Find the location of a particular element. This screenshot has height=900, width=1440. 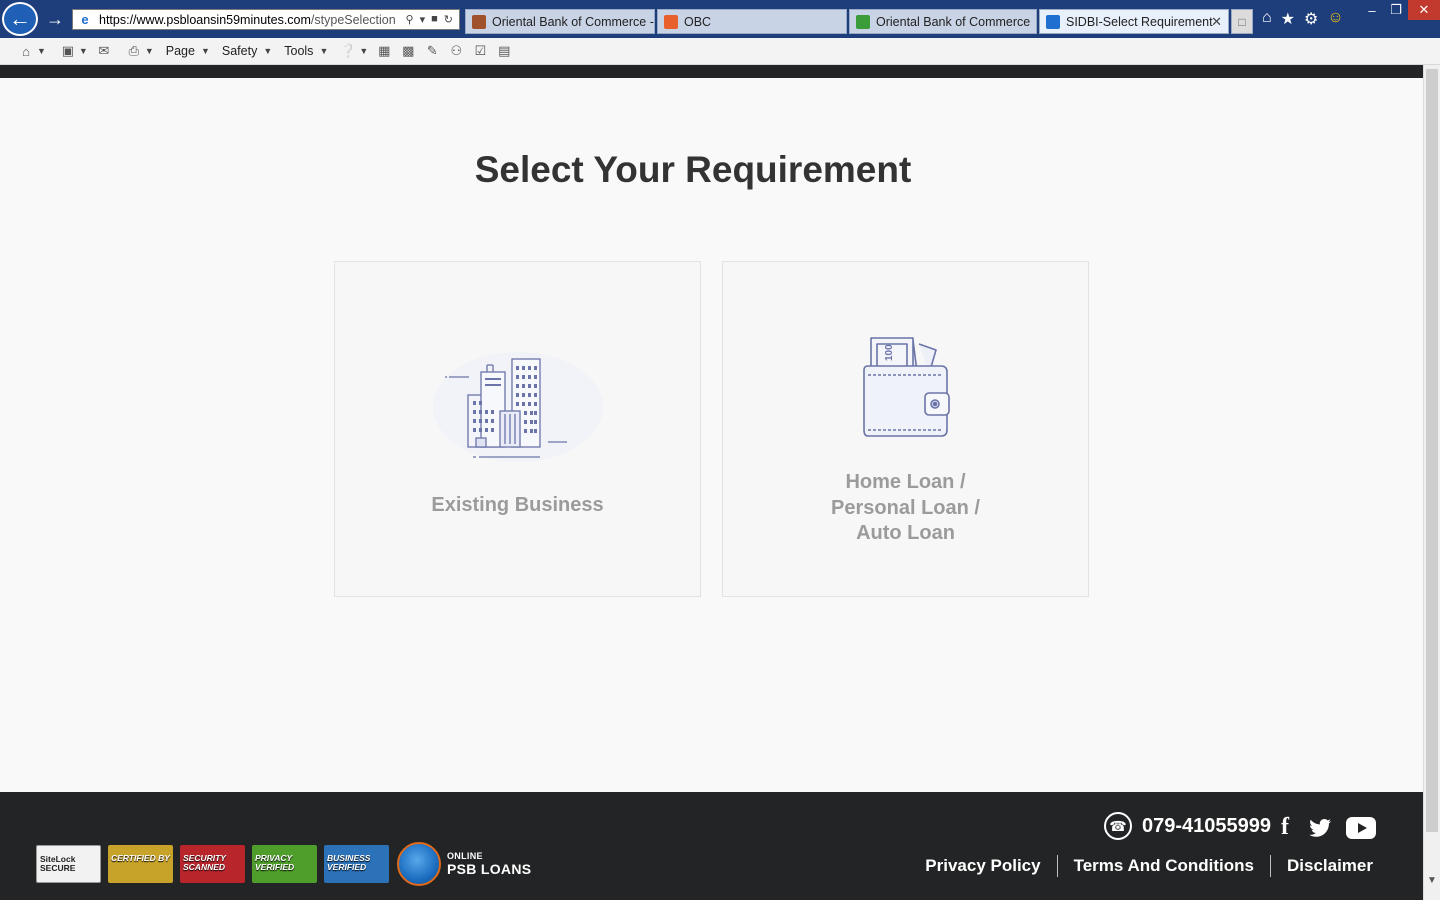

certified-badge: CERTIFIED BY is located at coordinates (140, 864).